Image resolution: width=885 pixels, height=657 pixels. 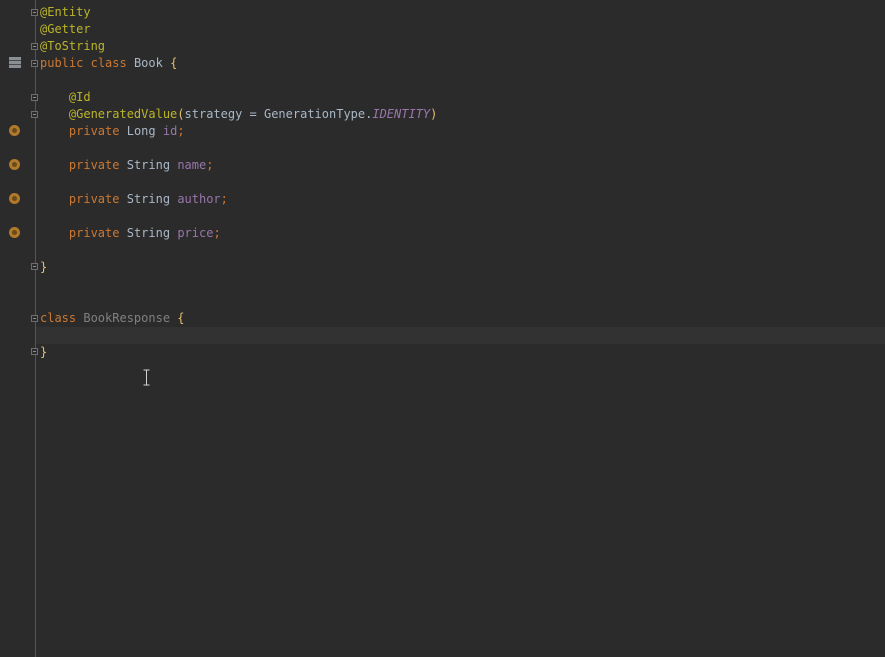 I want to click on class-name: BookResponse, so click(x=127, y=318).